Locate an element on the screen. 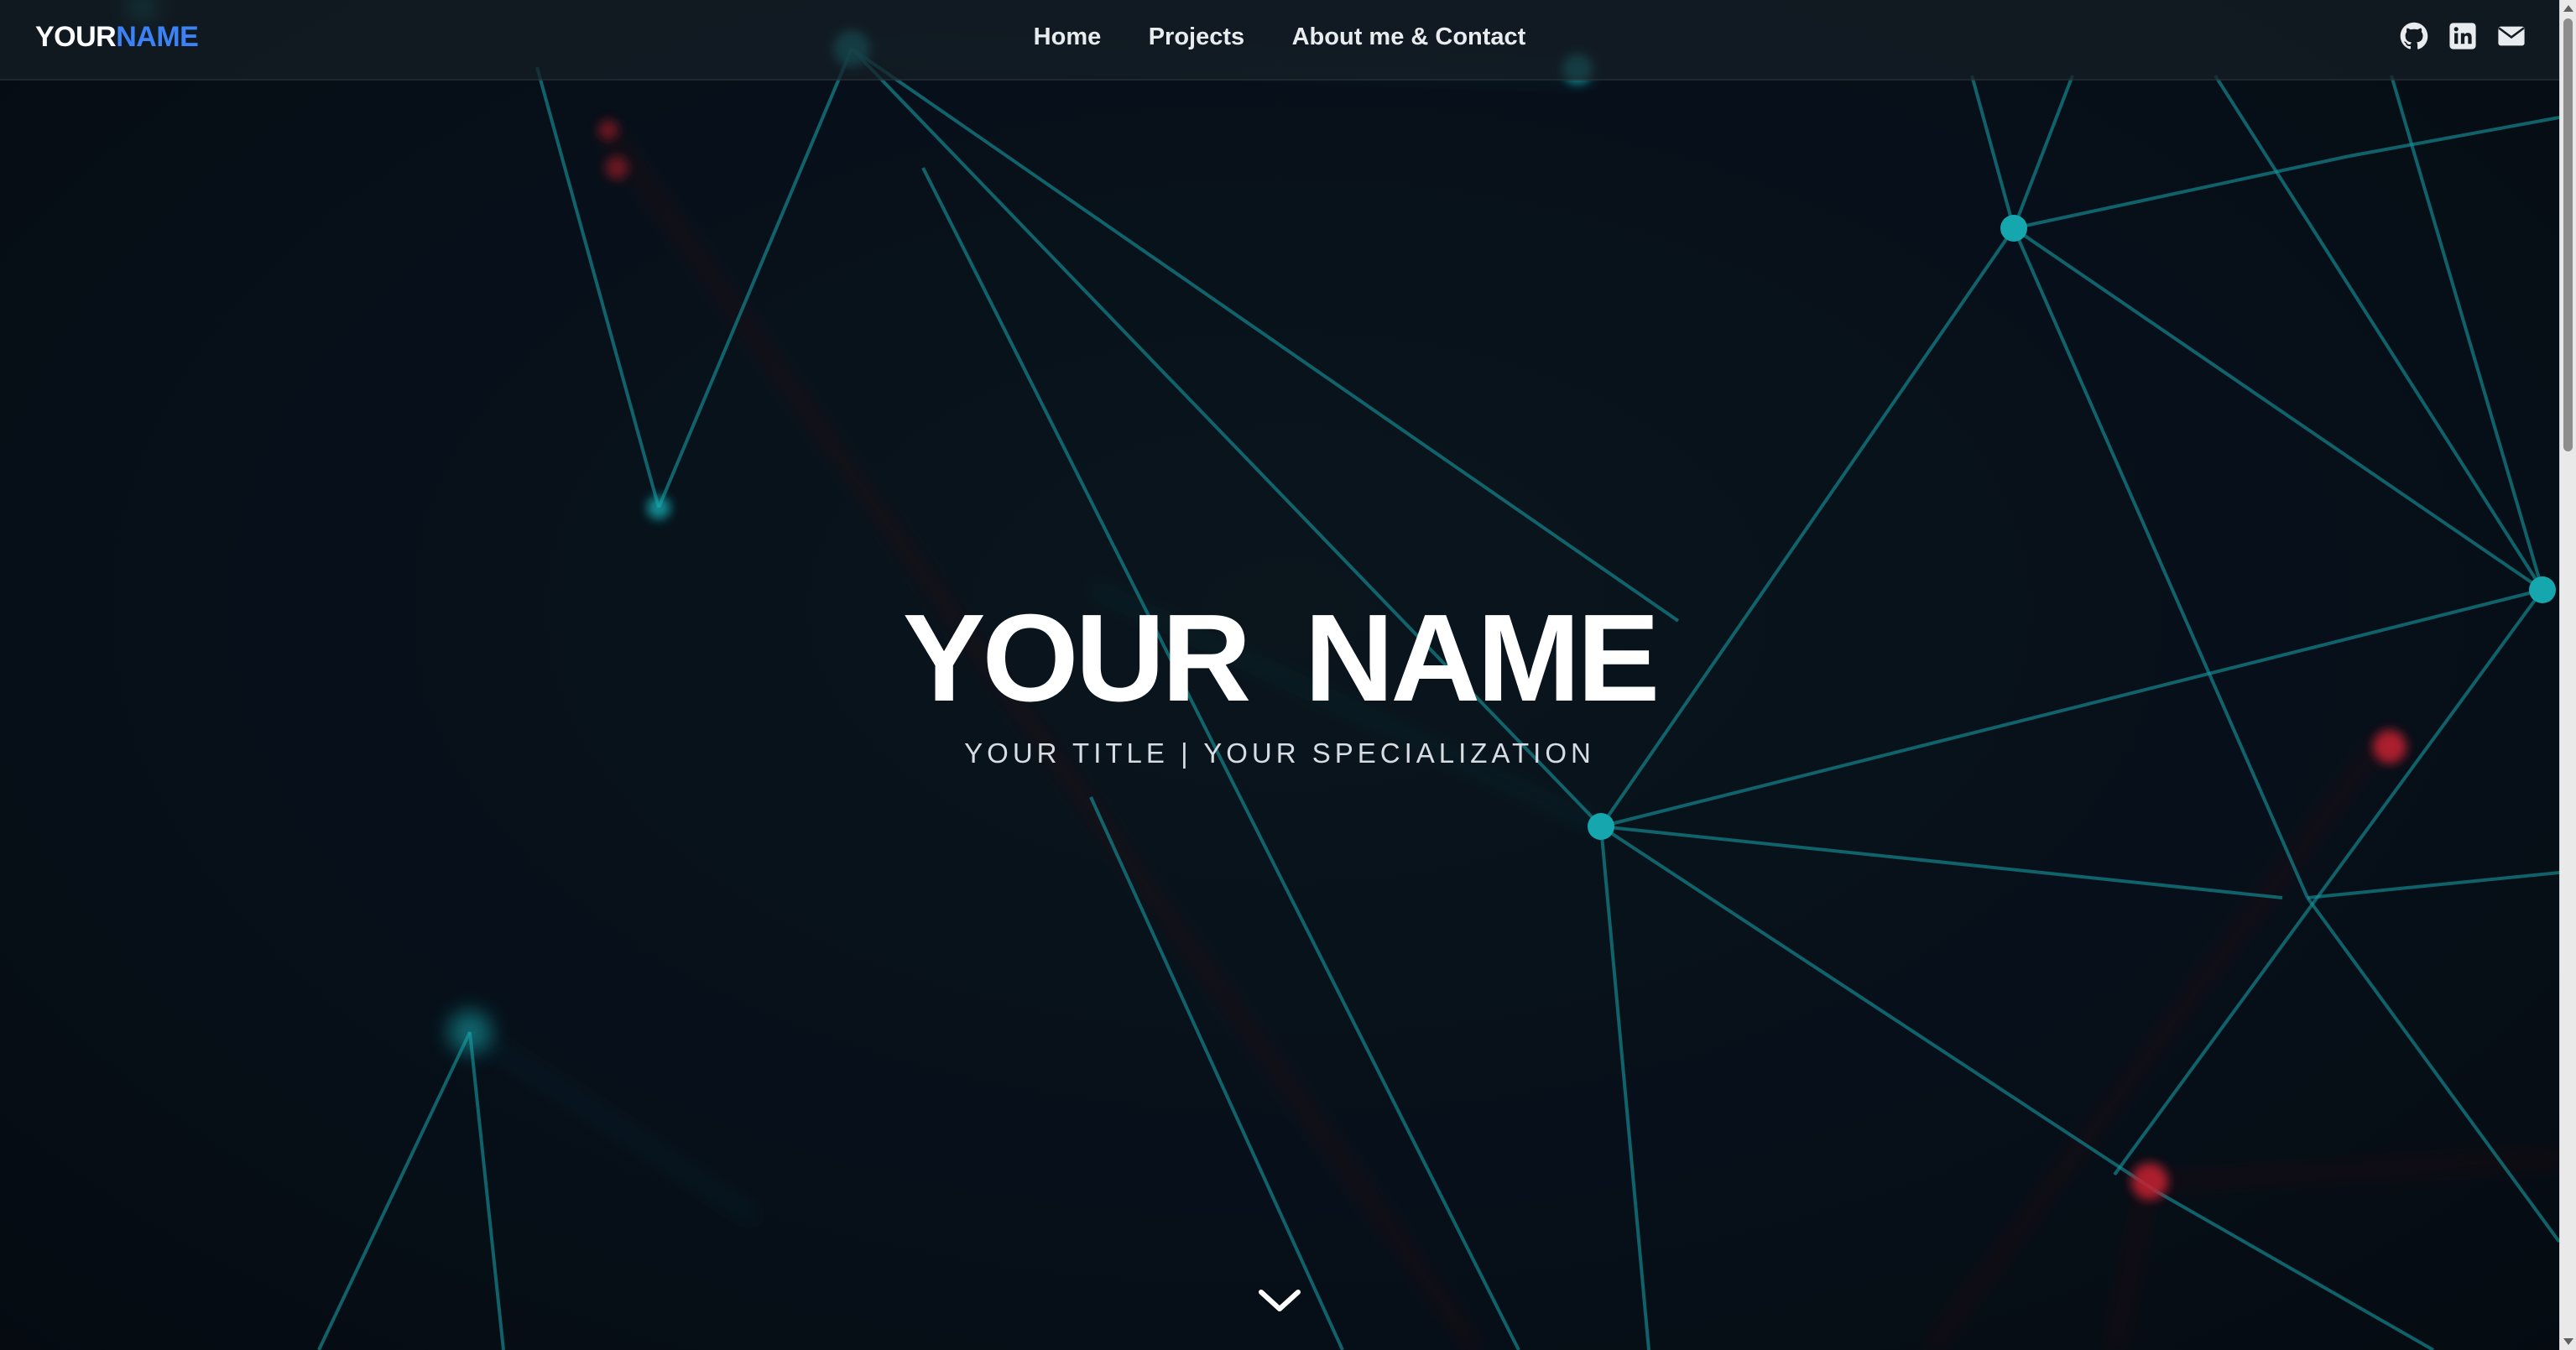  nav-link-projects: Projects is located at coordinates (1196, 37).